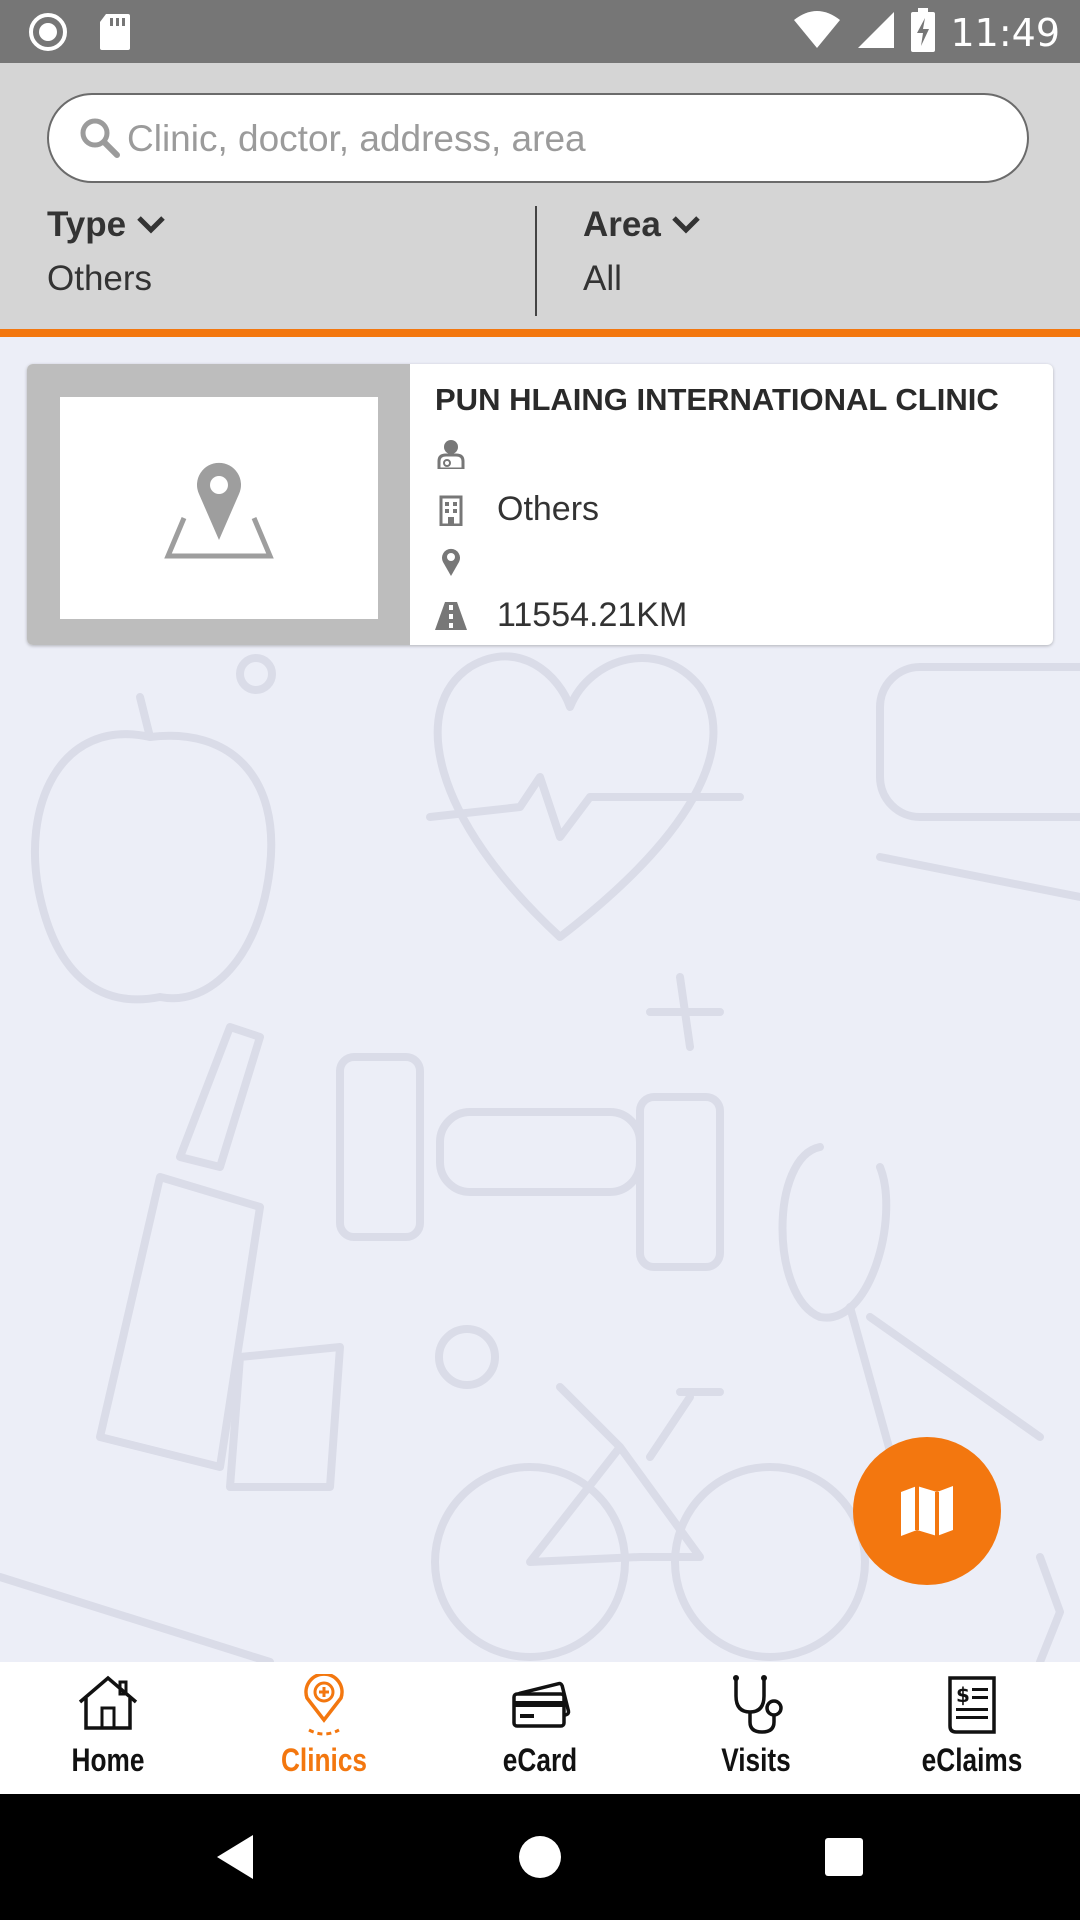 The image size is (1080, 1920). I want to click on back-button, so click(235, 1857).